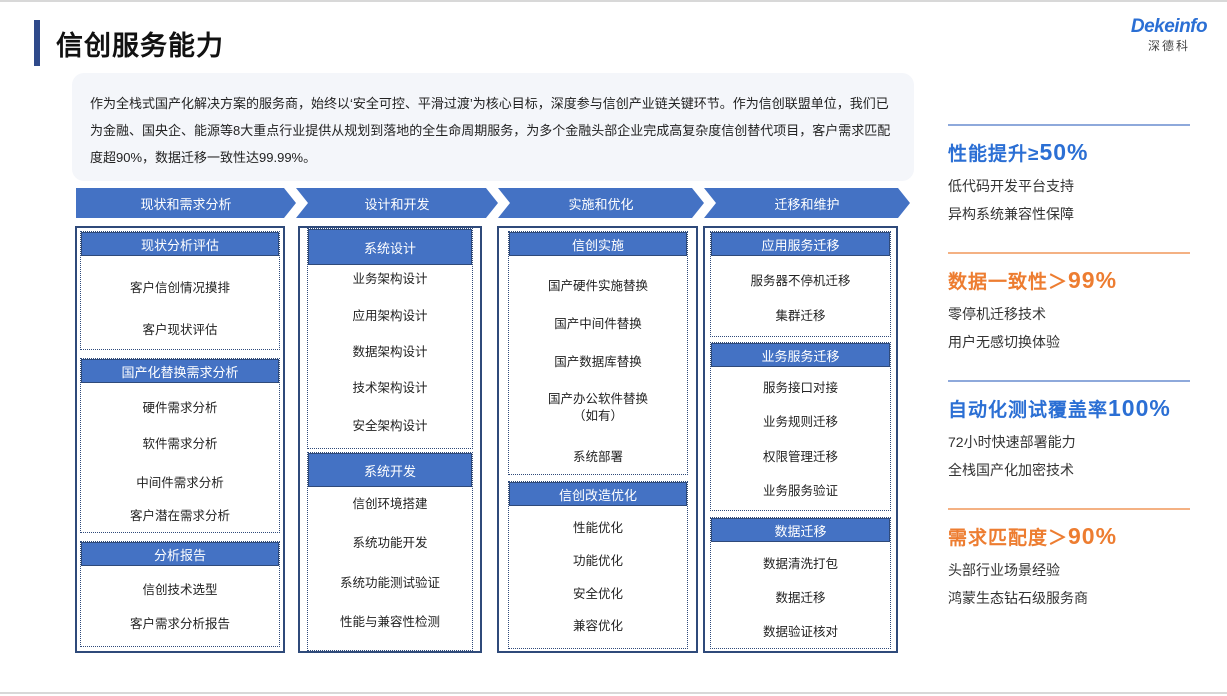 The width and height of the screenshot is (1227, 696). What do you see at coordinates (601, 203) in the screenshot?
I see `phase-arrow-implementation: 实施和优化` at bounding box center [601, 203].